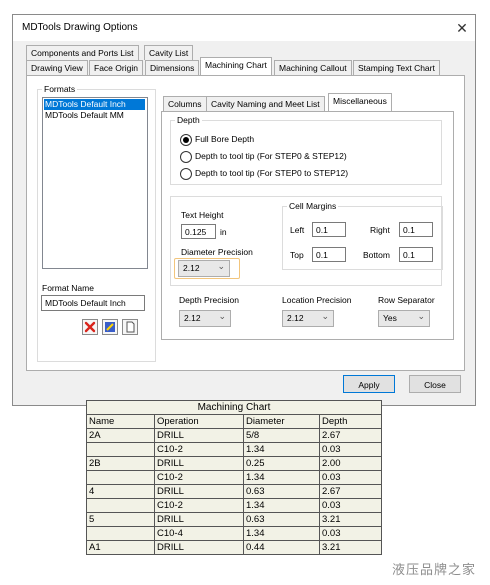 Image resolution: width=490 pixels, height=585 pixels. What do you see at coordinates (281, 421) in the screenshot?
I see `column-header: Diameter` at bounding box center [281, 421].